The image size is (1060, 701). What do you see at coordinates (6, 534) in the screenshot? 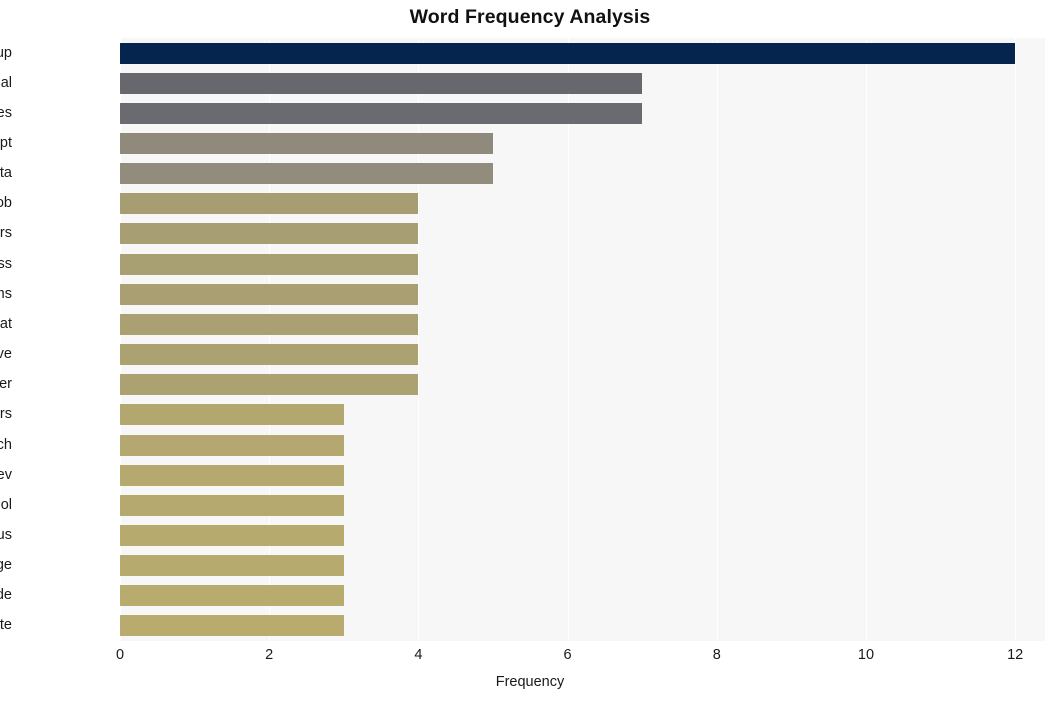
I see `y-axis-label: malicious` at bounding box center [6, 534].